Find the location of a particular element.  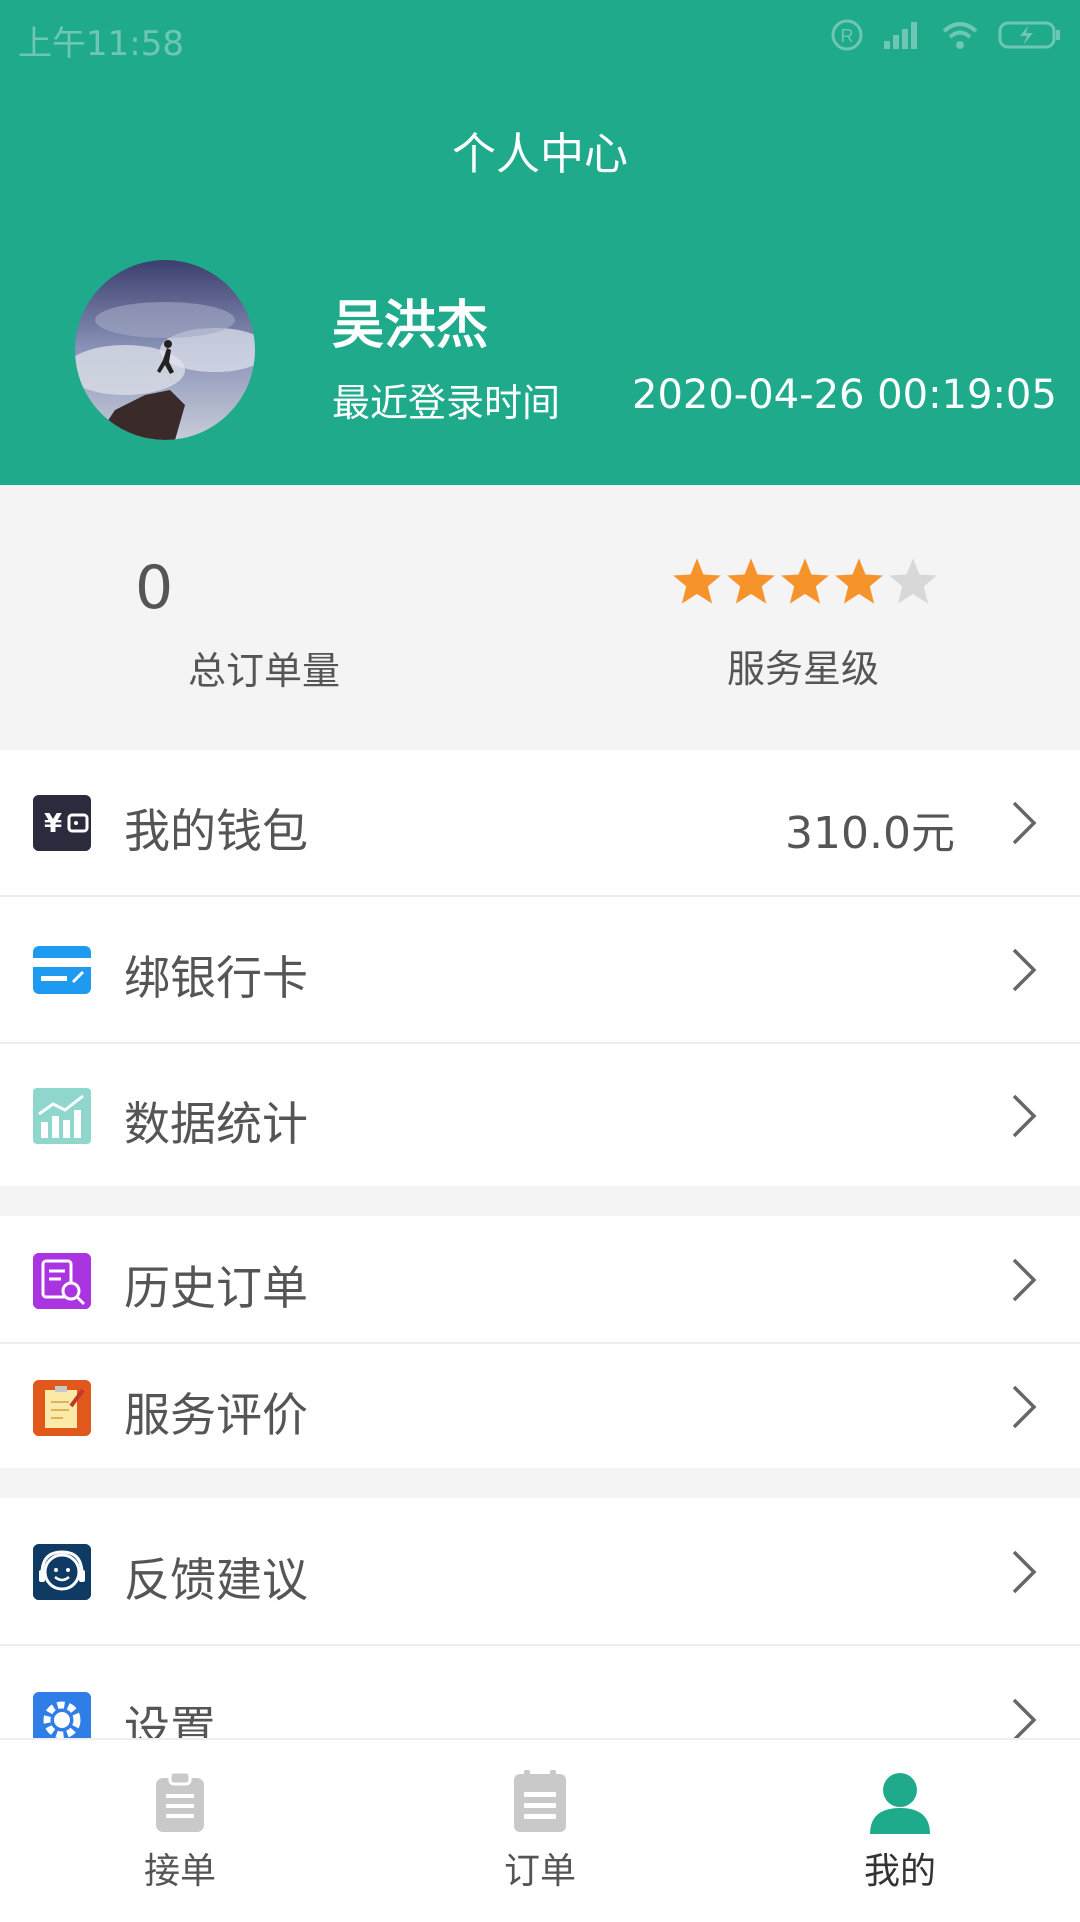

settings-icon is located at coordinates (62, 1715).